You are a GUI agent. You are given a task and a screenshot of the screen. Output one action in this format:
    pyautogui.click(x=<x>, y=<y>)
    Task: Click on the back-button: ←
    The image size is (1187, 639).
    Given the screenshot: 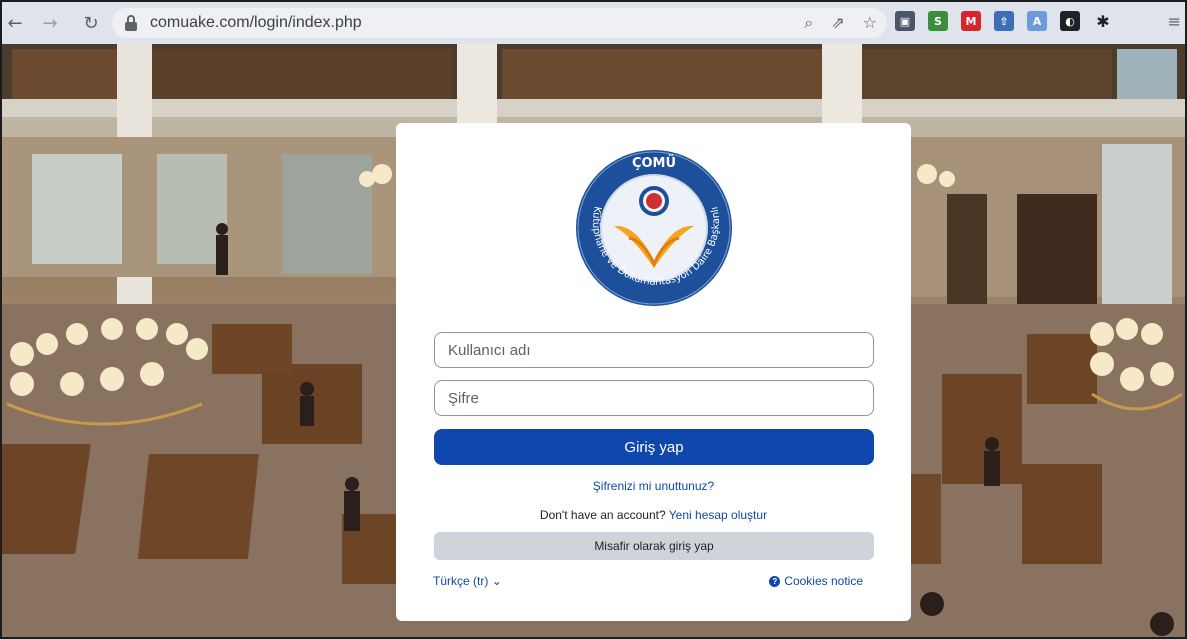 What is the action you would take?
    pyautogui.click(x=15, y=23)
    